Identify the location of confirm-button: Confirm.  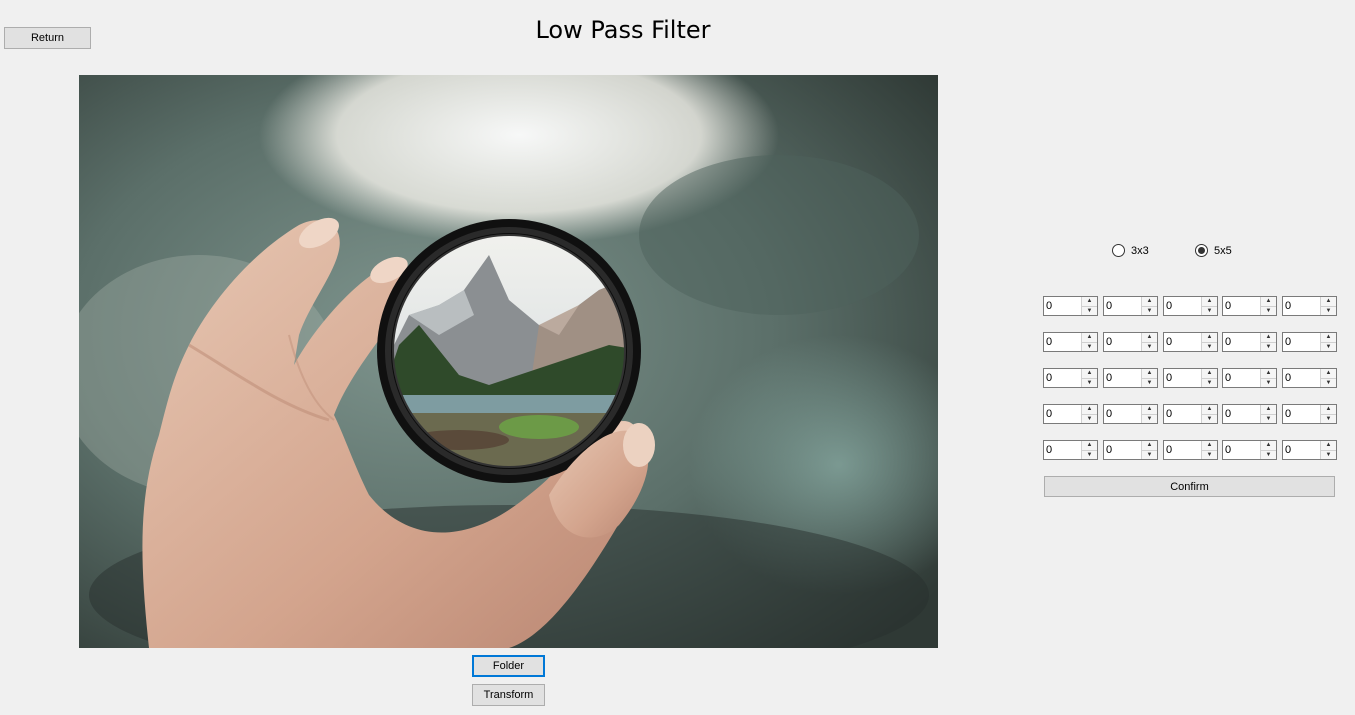
(1189, 486).